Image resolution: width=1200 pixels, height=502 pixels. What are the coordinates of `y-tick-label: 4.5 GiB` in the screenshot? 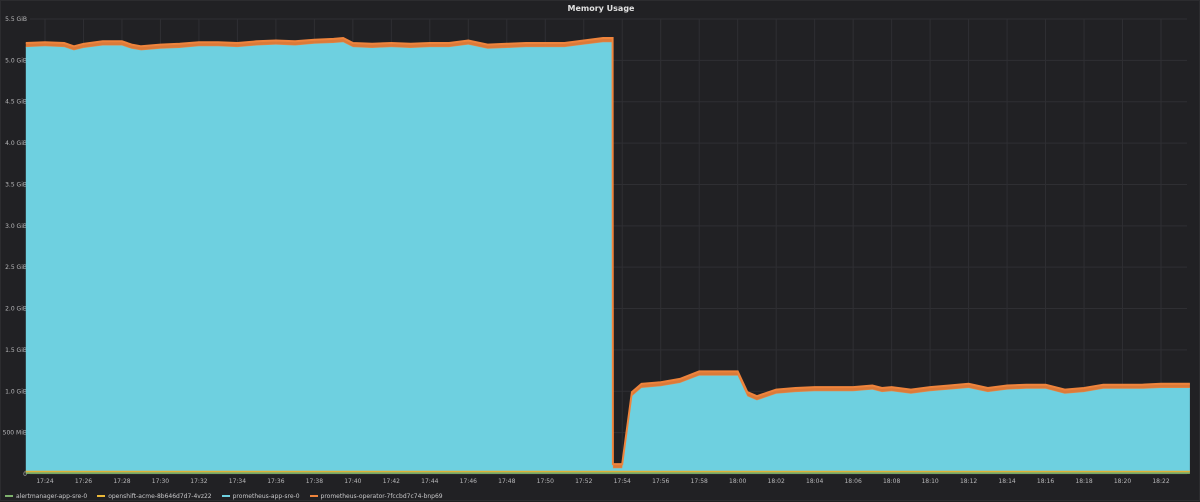 It's located at (16, 102).